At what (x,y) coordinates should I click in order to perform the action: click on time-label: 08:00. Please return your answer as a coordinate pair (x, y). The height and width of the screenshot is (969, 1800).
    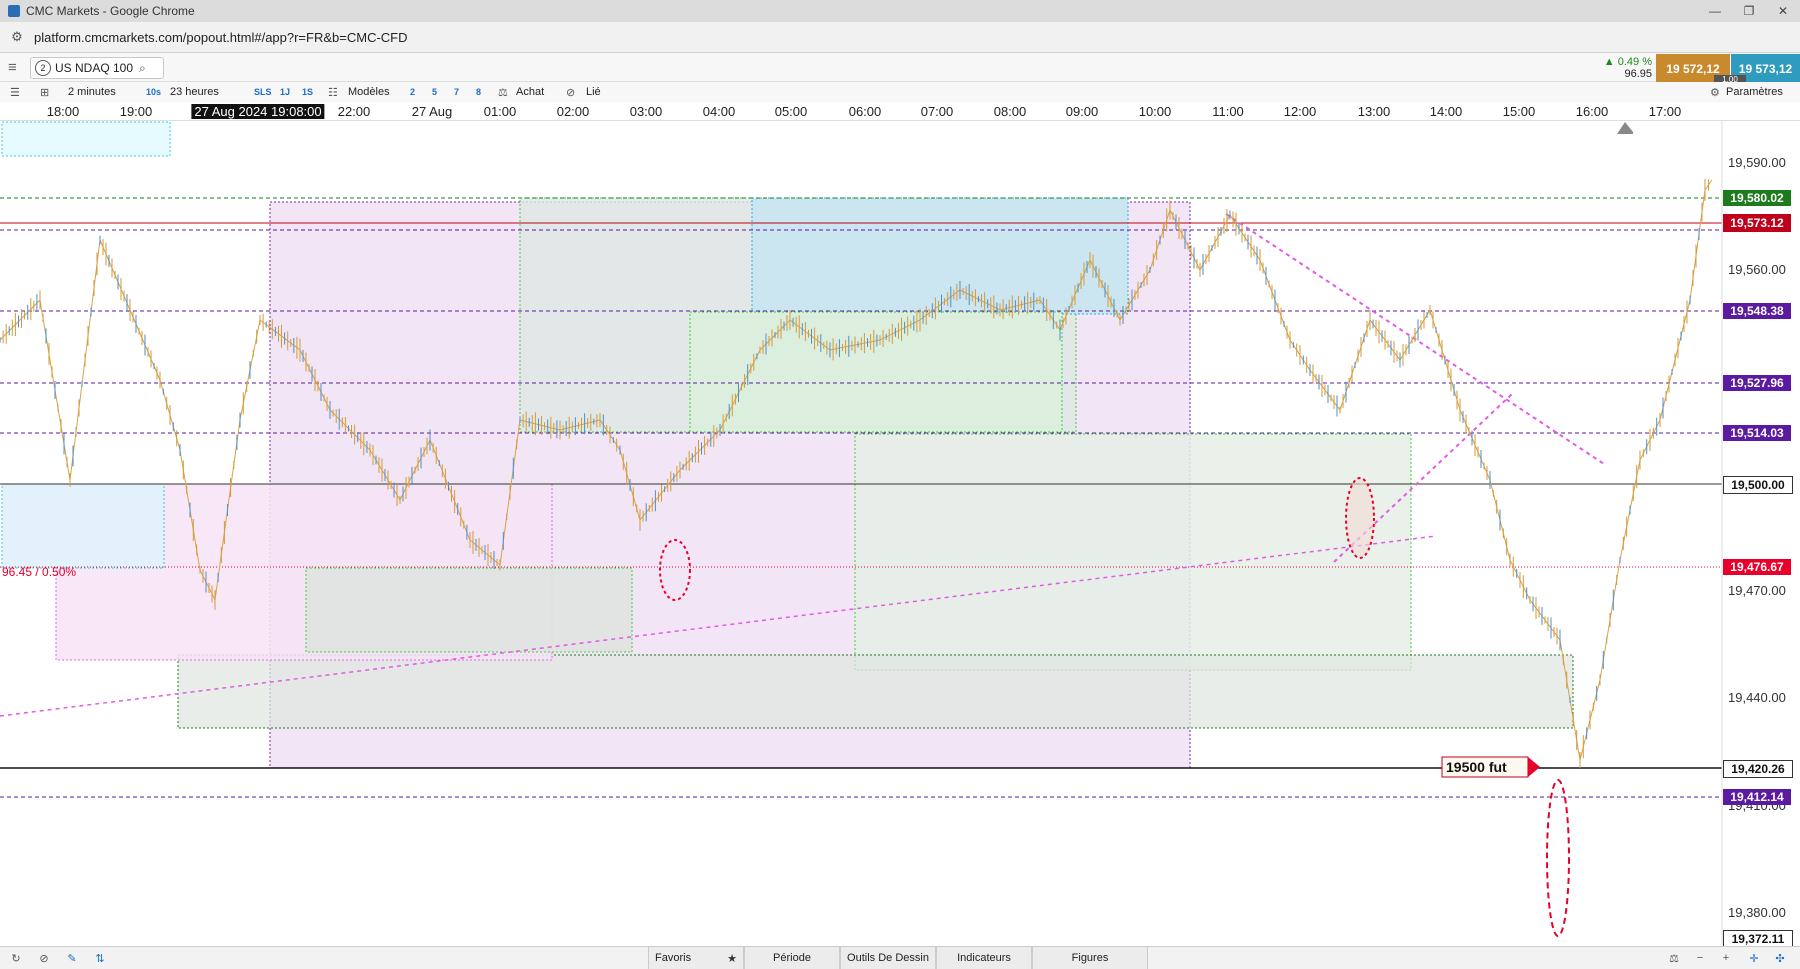
    Looking at the image, I should click on (1010, 111).